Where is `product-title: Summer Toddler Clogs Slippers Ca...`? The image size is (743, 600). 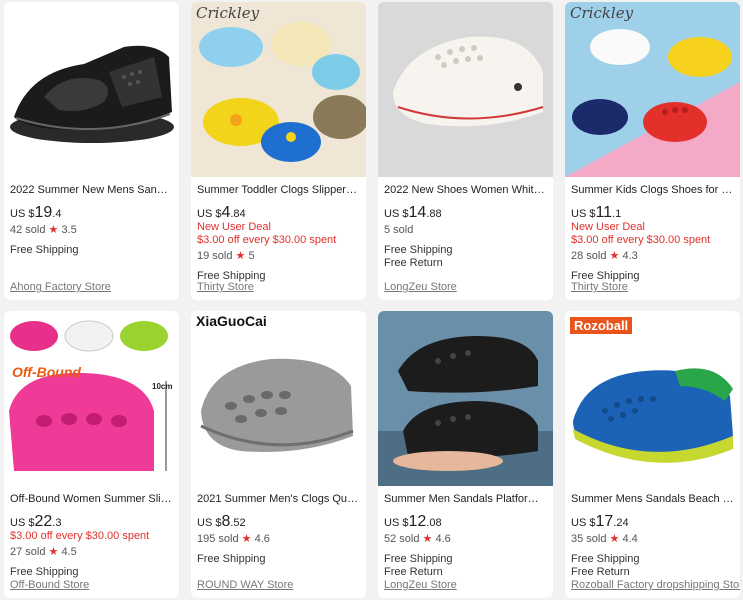 product-title: Summer Toddler Clogs Slippers Ca... is located at coordinates (278, 190).